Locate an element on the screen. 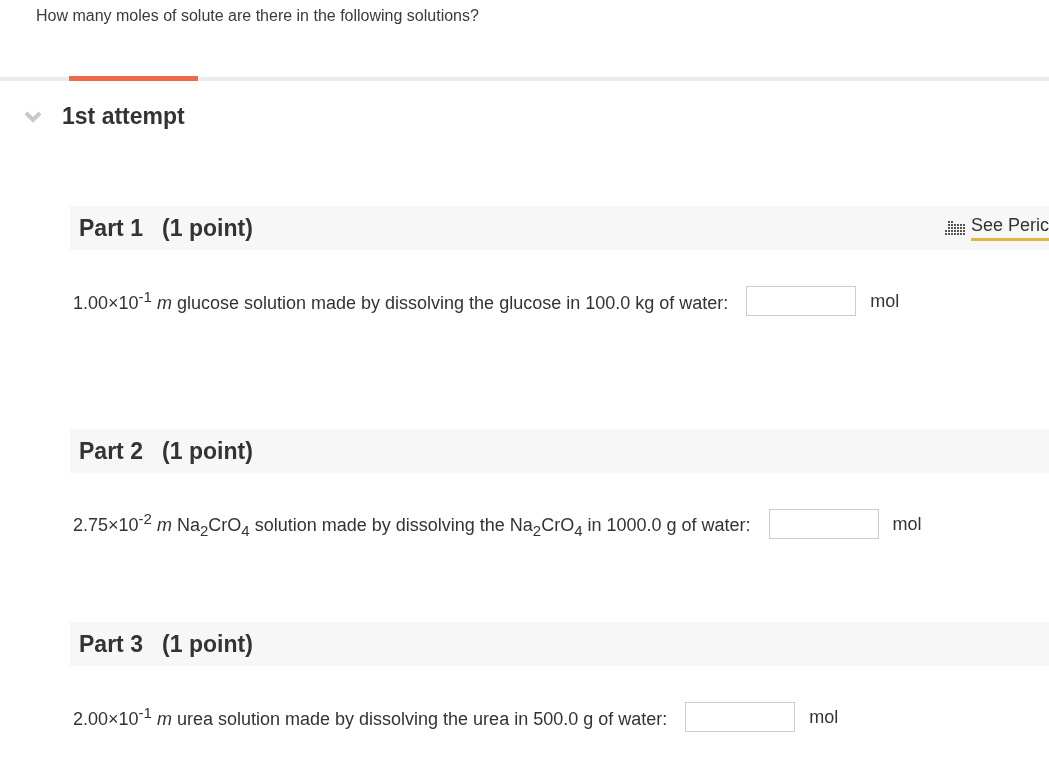 Image resolution: width=1049 pixels, height=773 pixels. chevron-icon is located at coordinates (33, 116).